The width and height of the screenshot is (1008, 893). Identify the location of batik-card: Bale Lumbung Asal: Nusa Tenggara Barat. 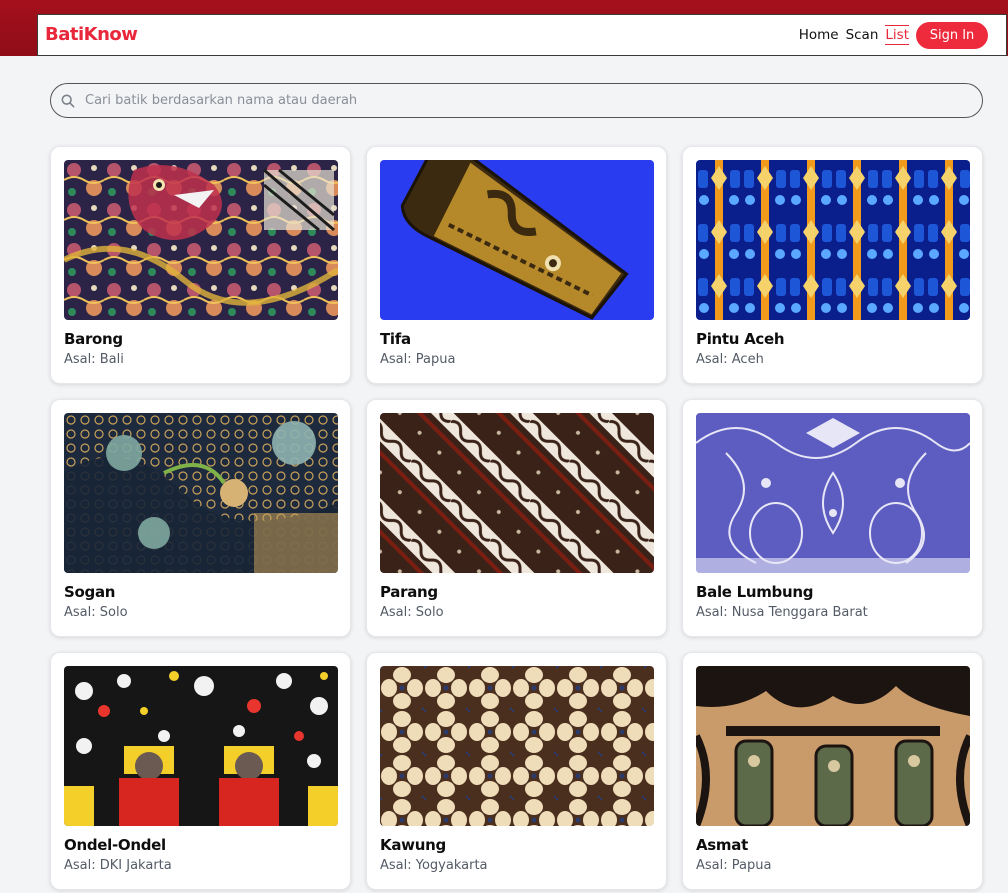
(832, 518).